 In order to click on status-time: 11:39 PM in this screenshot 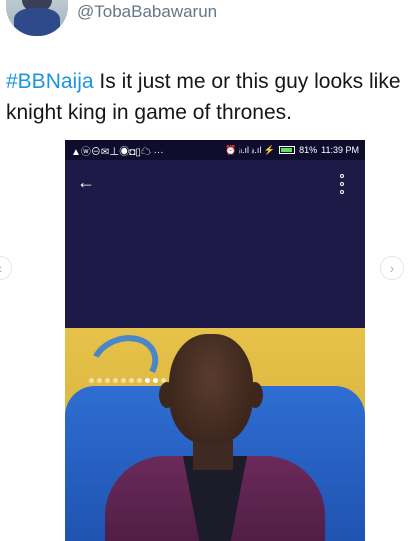, I will do `click(340, 150)`.